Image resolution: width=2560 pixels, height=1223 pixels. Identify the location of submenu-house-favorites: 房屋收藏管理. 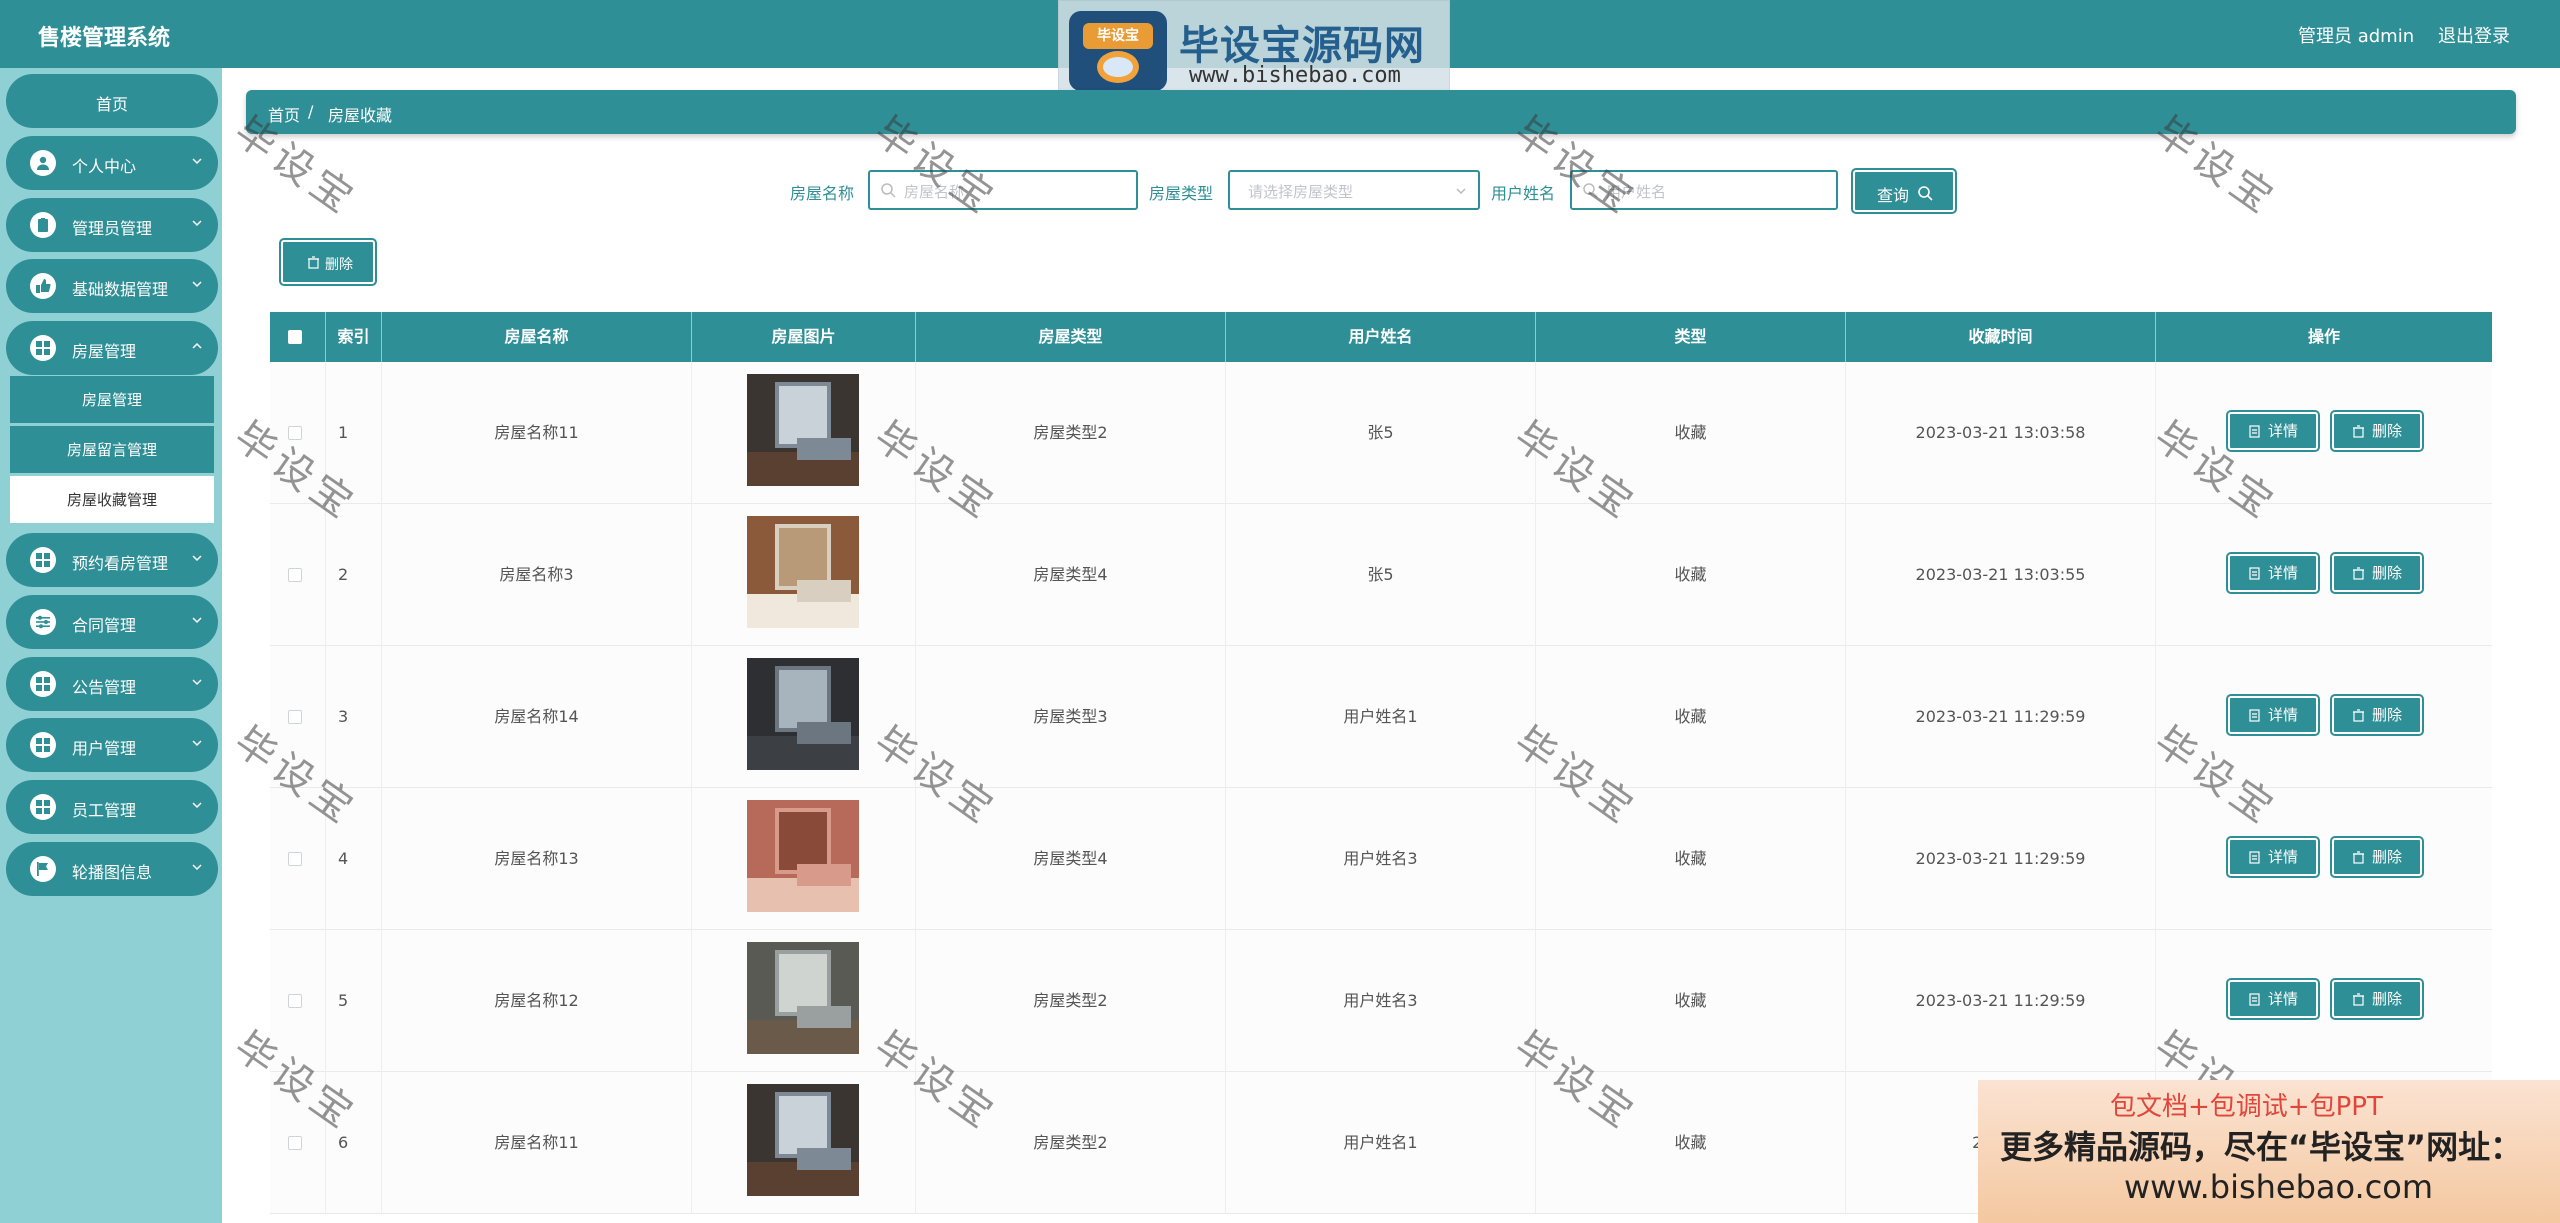
(112, 500).